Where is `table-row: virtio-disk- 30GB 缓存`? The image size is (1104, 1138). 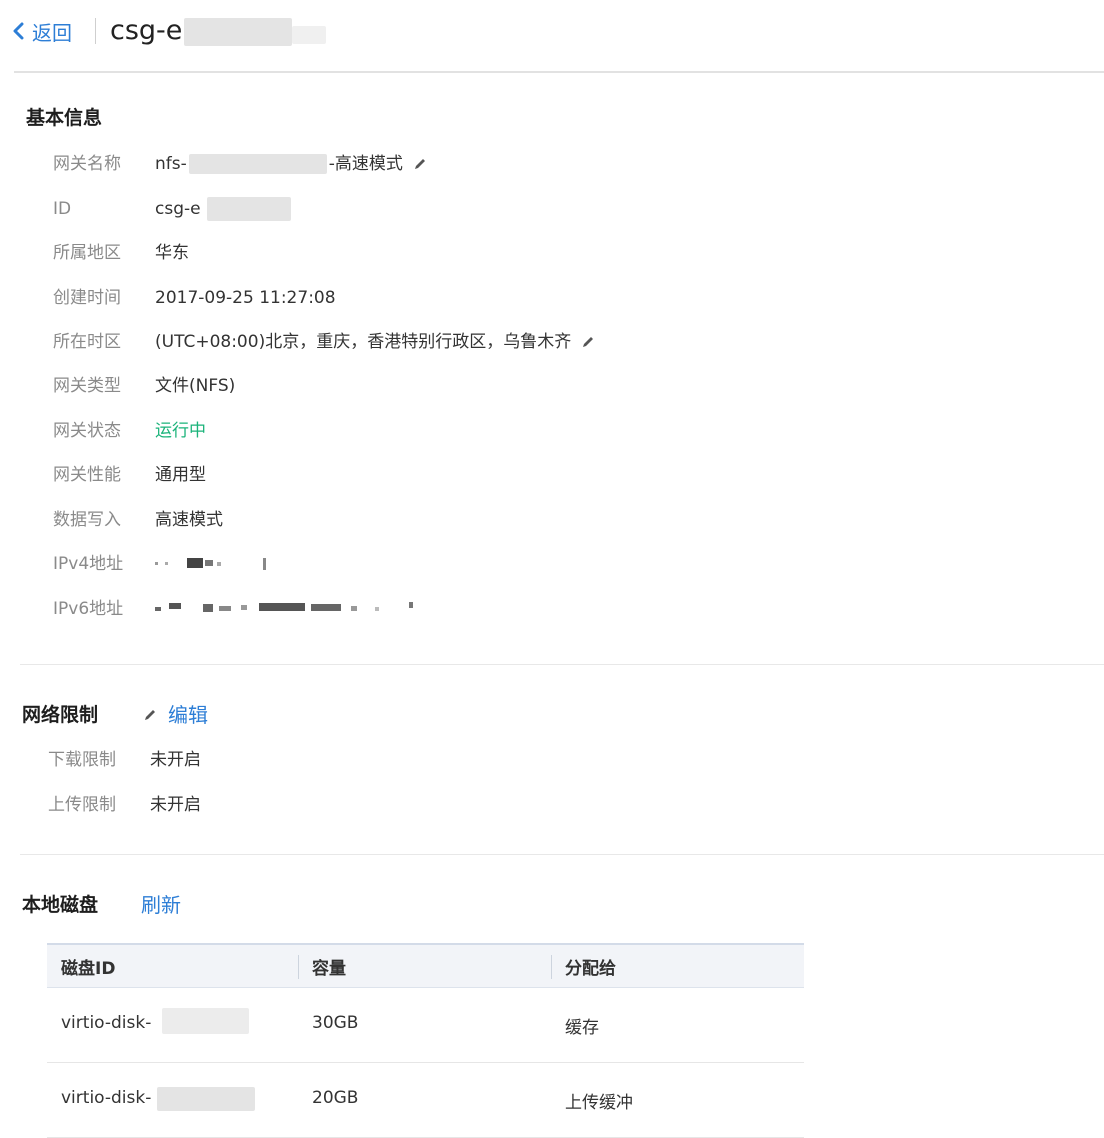
table-row: virtio-disk- 30GB 缓存 is located at coordinates (425, 1025).